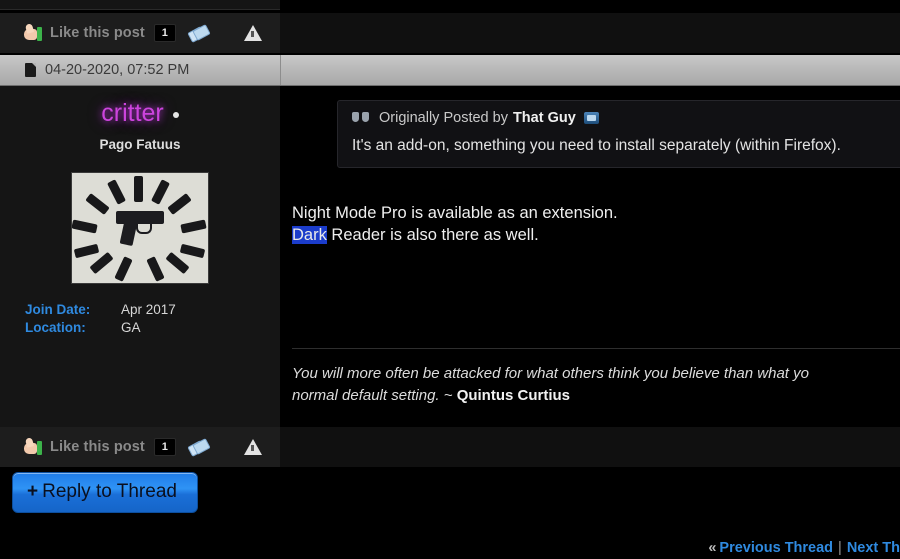 Image resolution: width=900 pixels, height=559 pixels. I want to click on post-date: 04-20-2020, 07:52 PM, so click(117, 70).